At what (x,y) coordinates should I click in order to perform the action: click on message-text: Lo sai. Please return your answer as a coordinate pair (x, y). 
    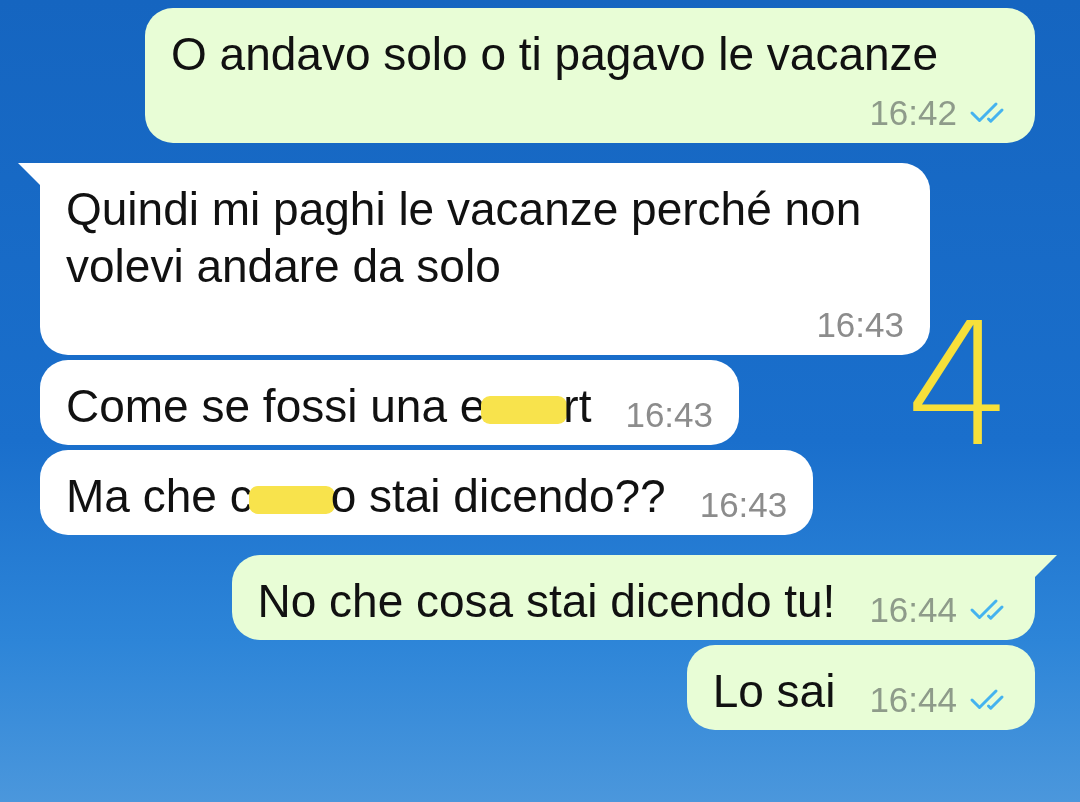
    Looking at the image, I should click on (774, 691).